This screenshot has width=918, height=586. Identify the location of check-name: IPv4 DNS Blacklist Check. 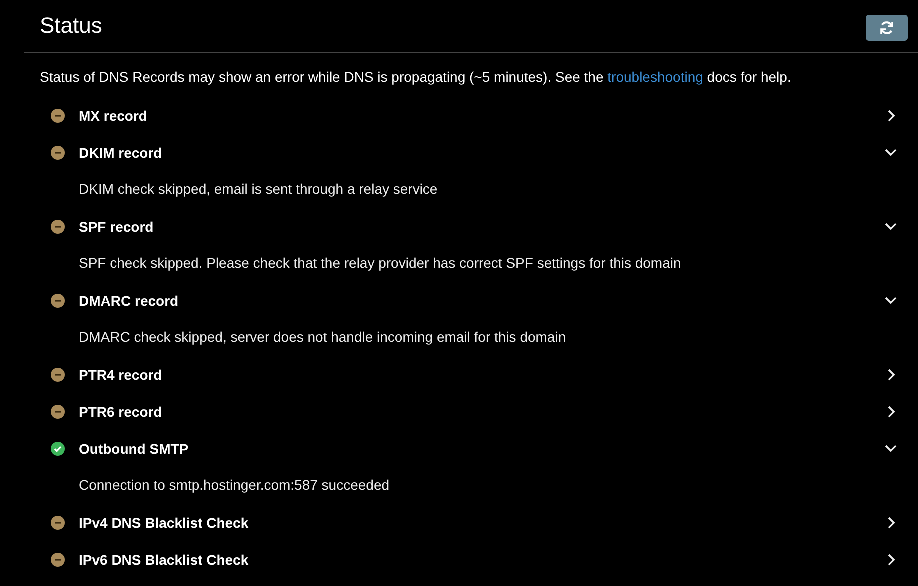
(164, 522).